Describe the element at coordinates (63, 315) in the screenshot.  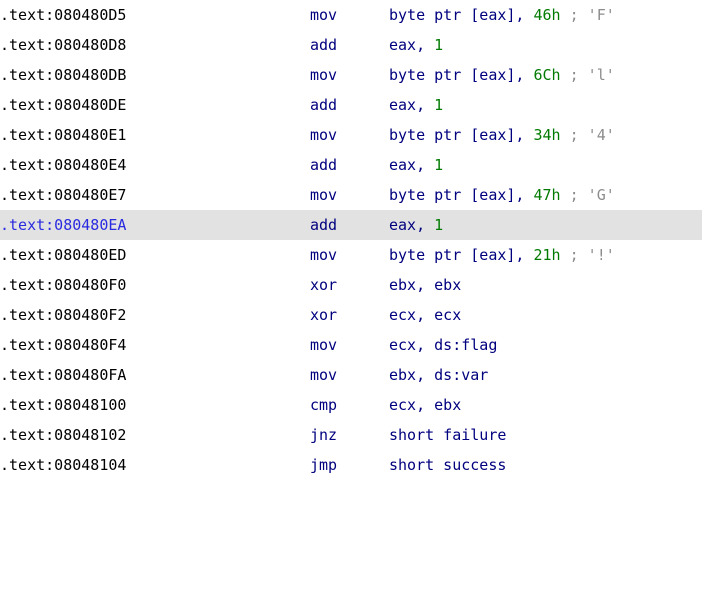
I see `instruction-address: .text:080480F2` at that location.